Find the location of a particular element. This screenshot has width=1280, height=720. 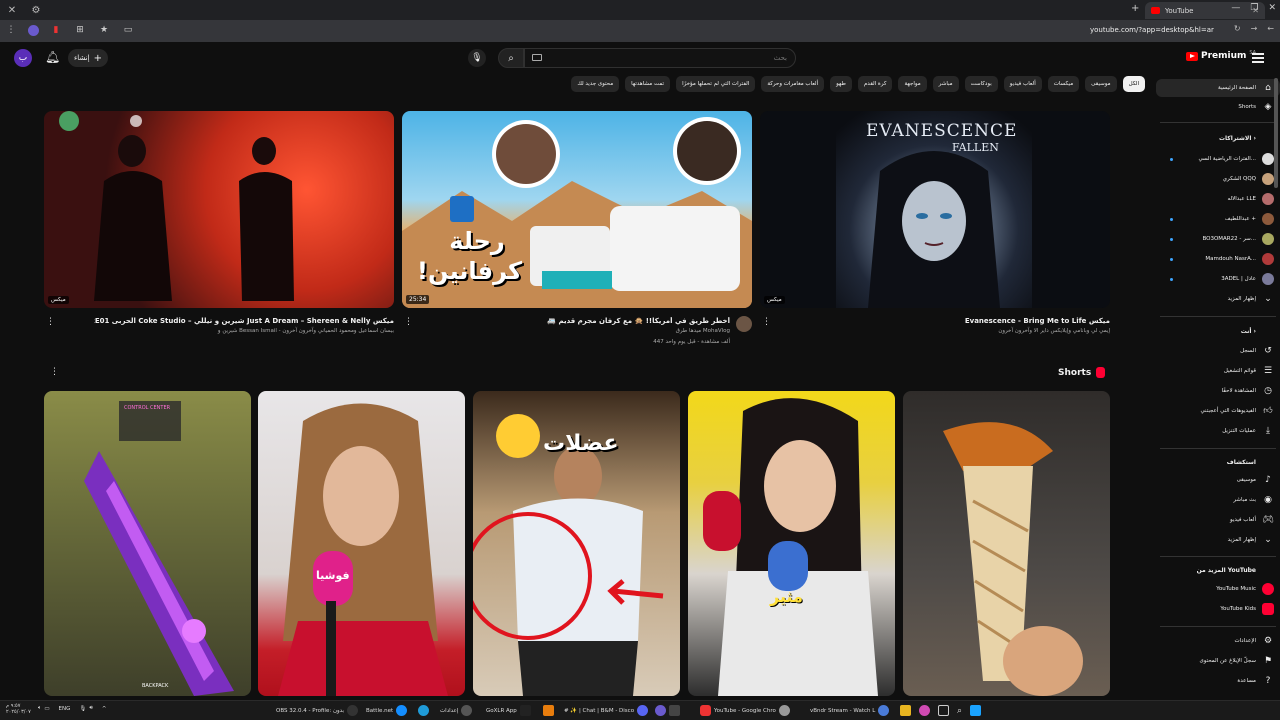

taskbar-app-stream: vBndr Stream - Watch L is located at coordinates (850, 710).